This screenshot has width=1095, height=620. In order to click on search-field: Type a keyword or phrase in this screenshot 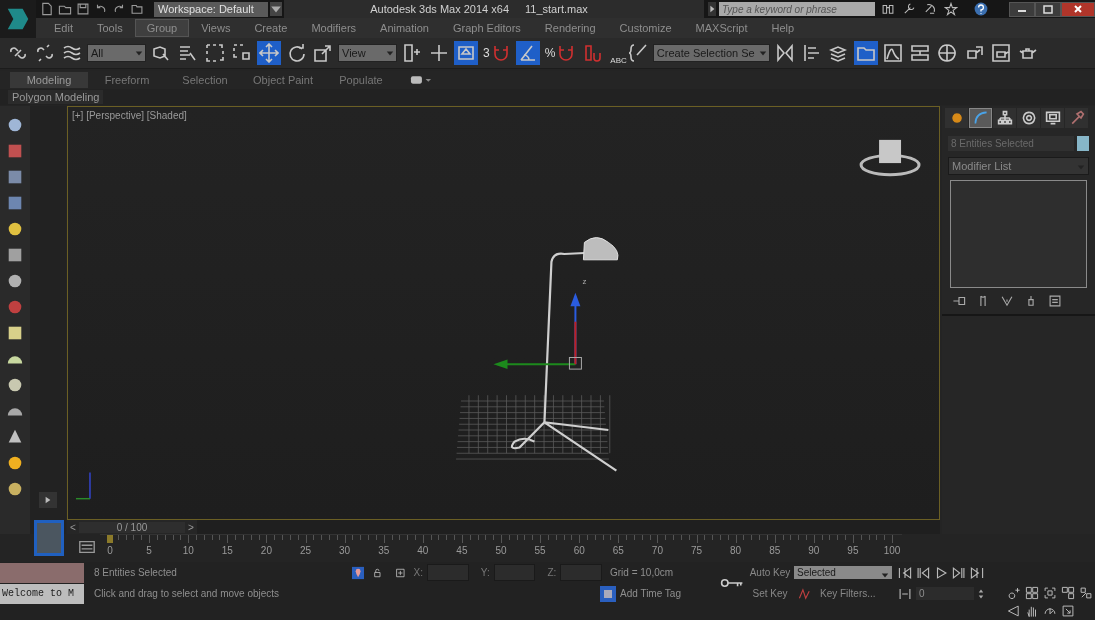, I will do `click(797, 9)`.